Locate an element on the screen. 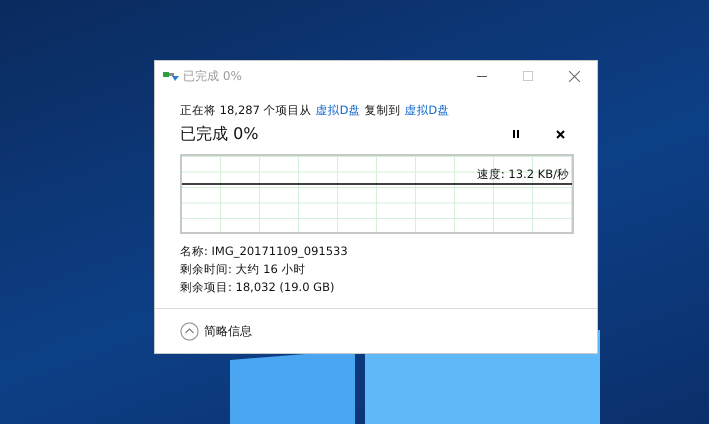 This screenshot has height=424, width=709. detail-text: 剩余时间: 大约 16 小时 is located at coordinates (243, 269).